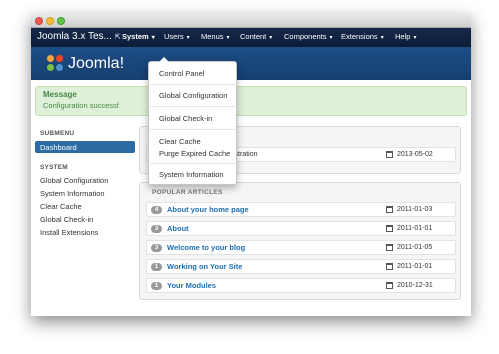 The height and width of the screenshot is (354, 499). I want to click on joomla-logo: Joomla!, so click(85, 64).